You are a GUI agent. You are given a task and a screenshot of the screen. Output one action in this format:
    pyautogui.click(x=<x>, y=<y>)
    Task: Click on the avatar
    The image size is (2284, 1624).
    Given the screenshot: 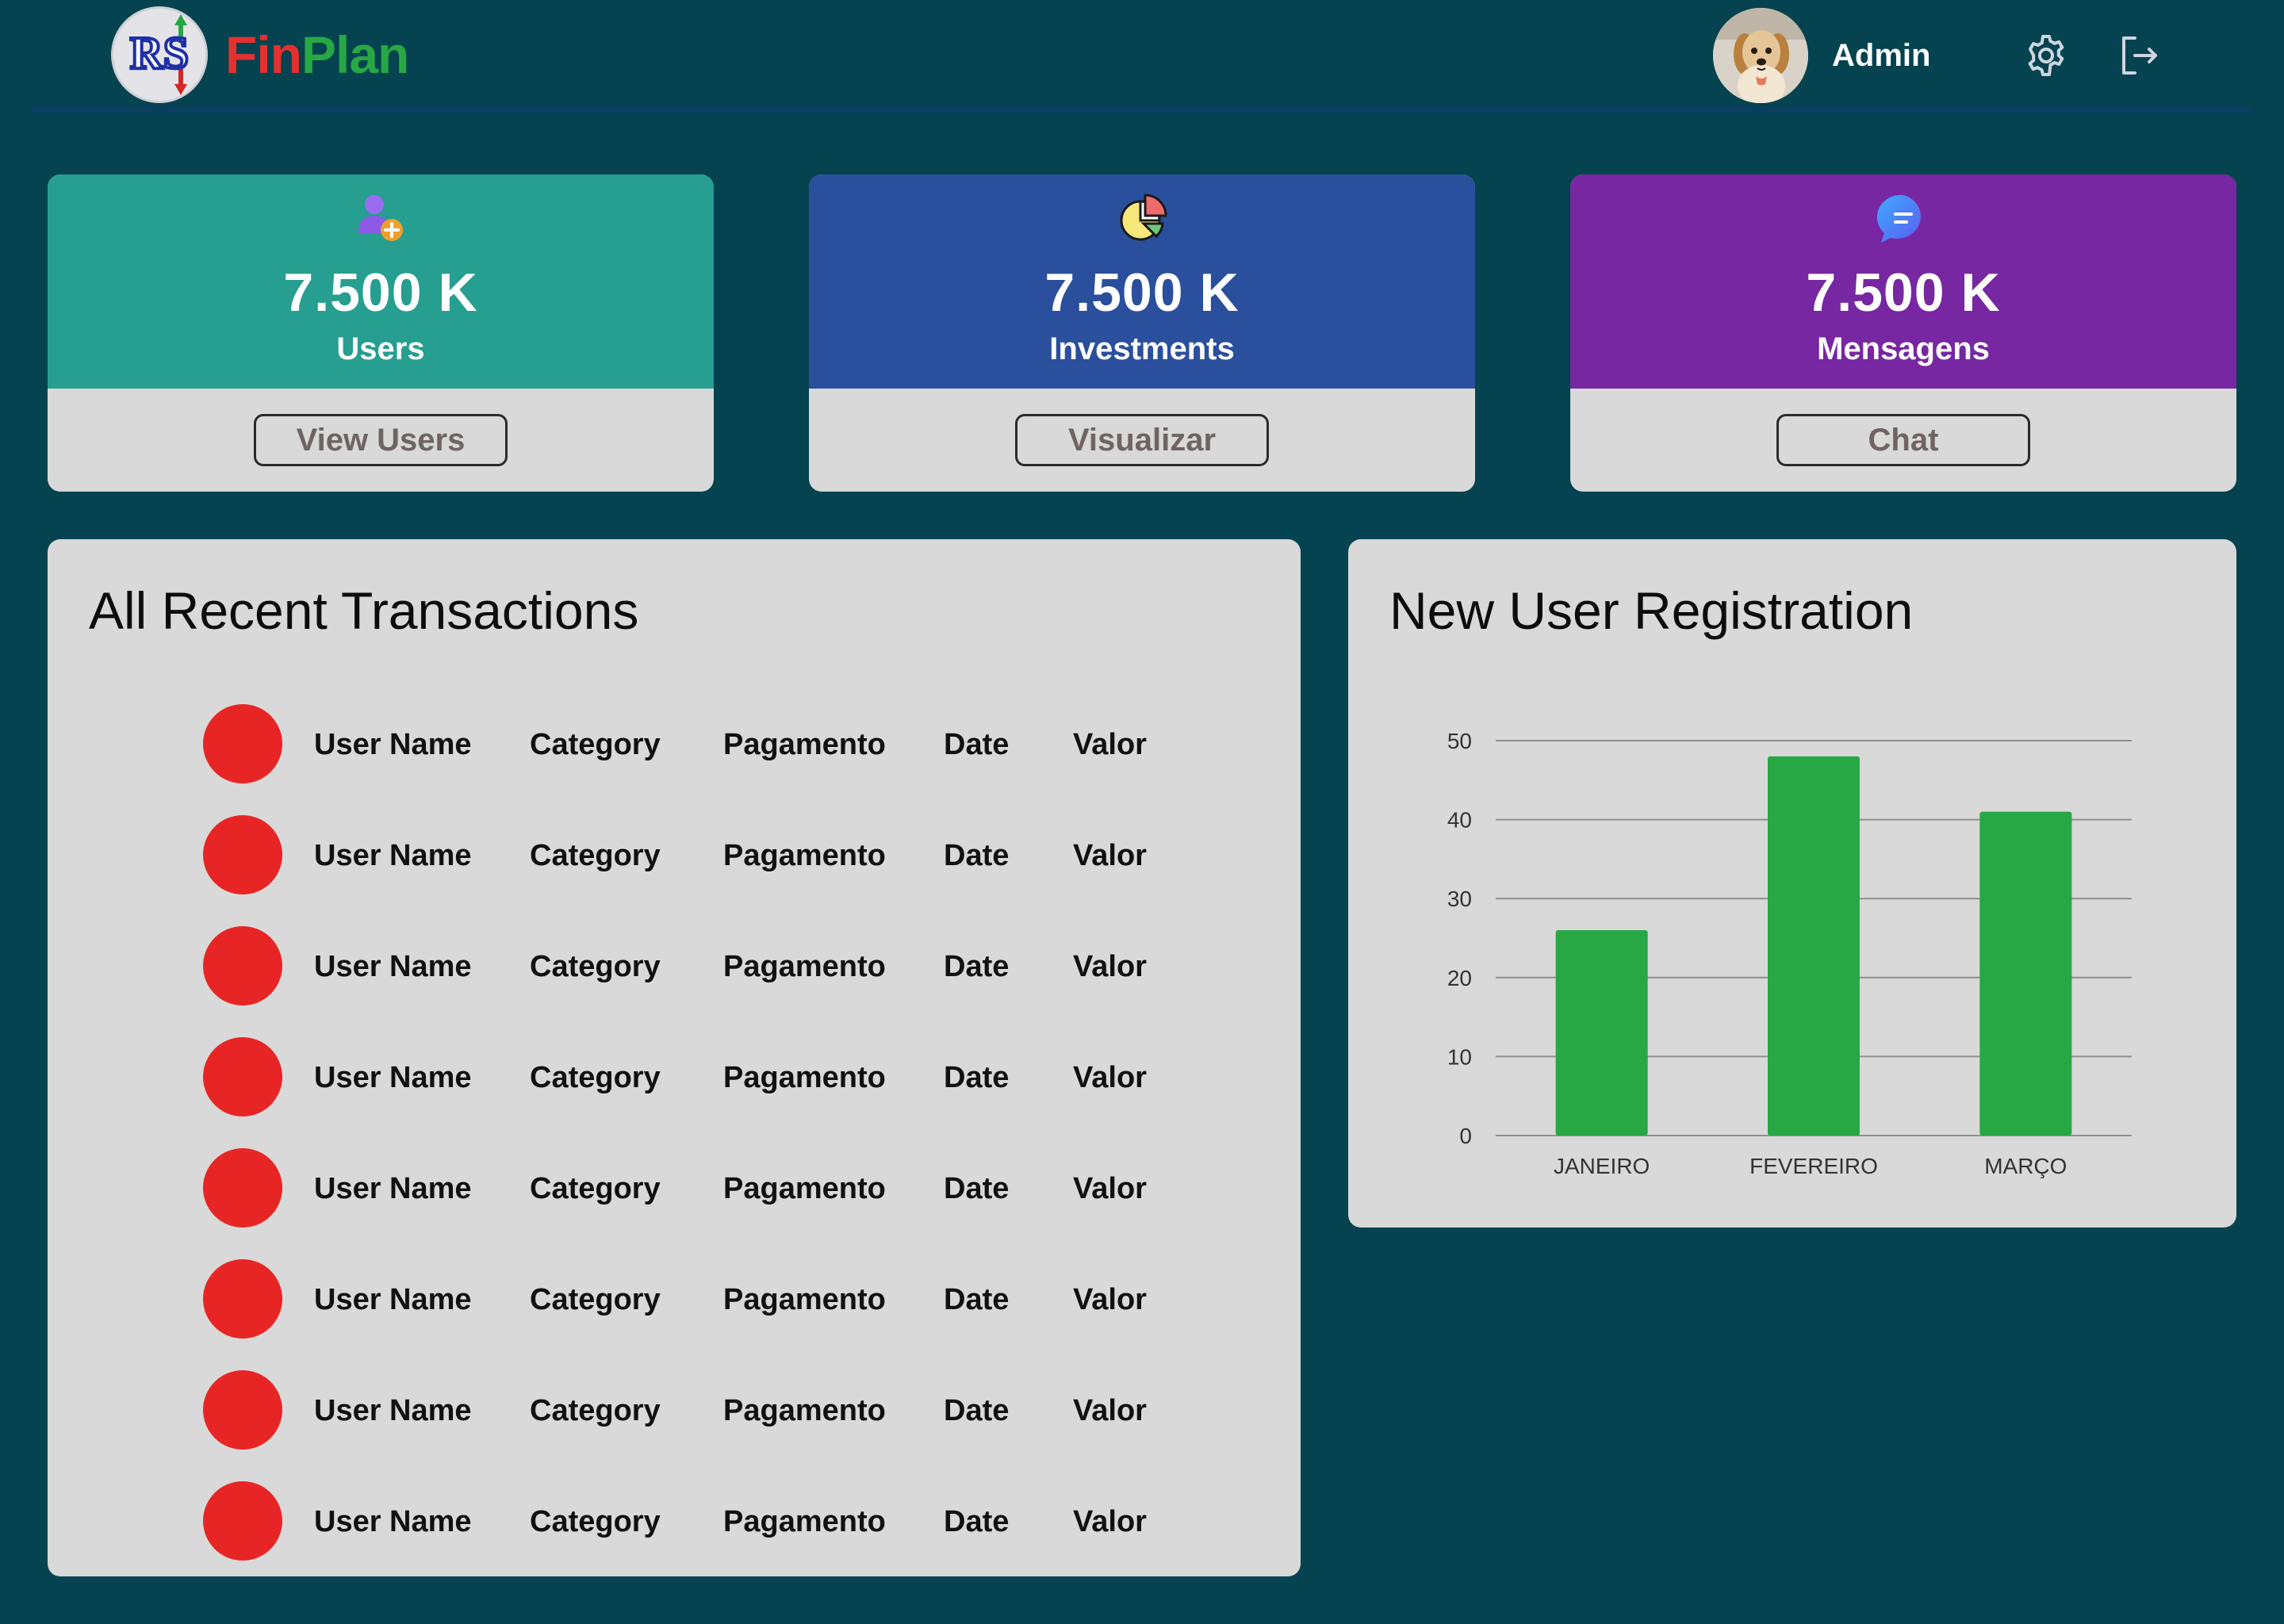 What is the action you would take?
    pyautogui.click(x=1760, y=55)
    